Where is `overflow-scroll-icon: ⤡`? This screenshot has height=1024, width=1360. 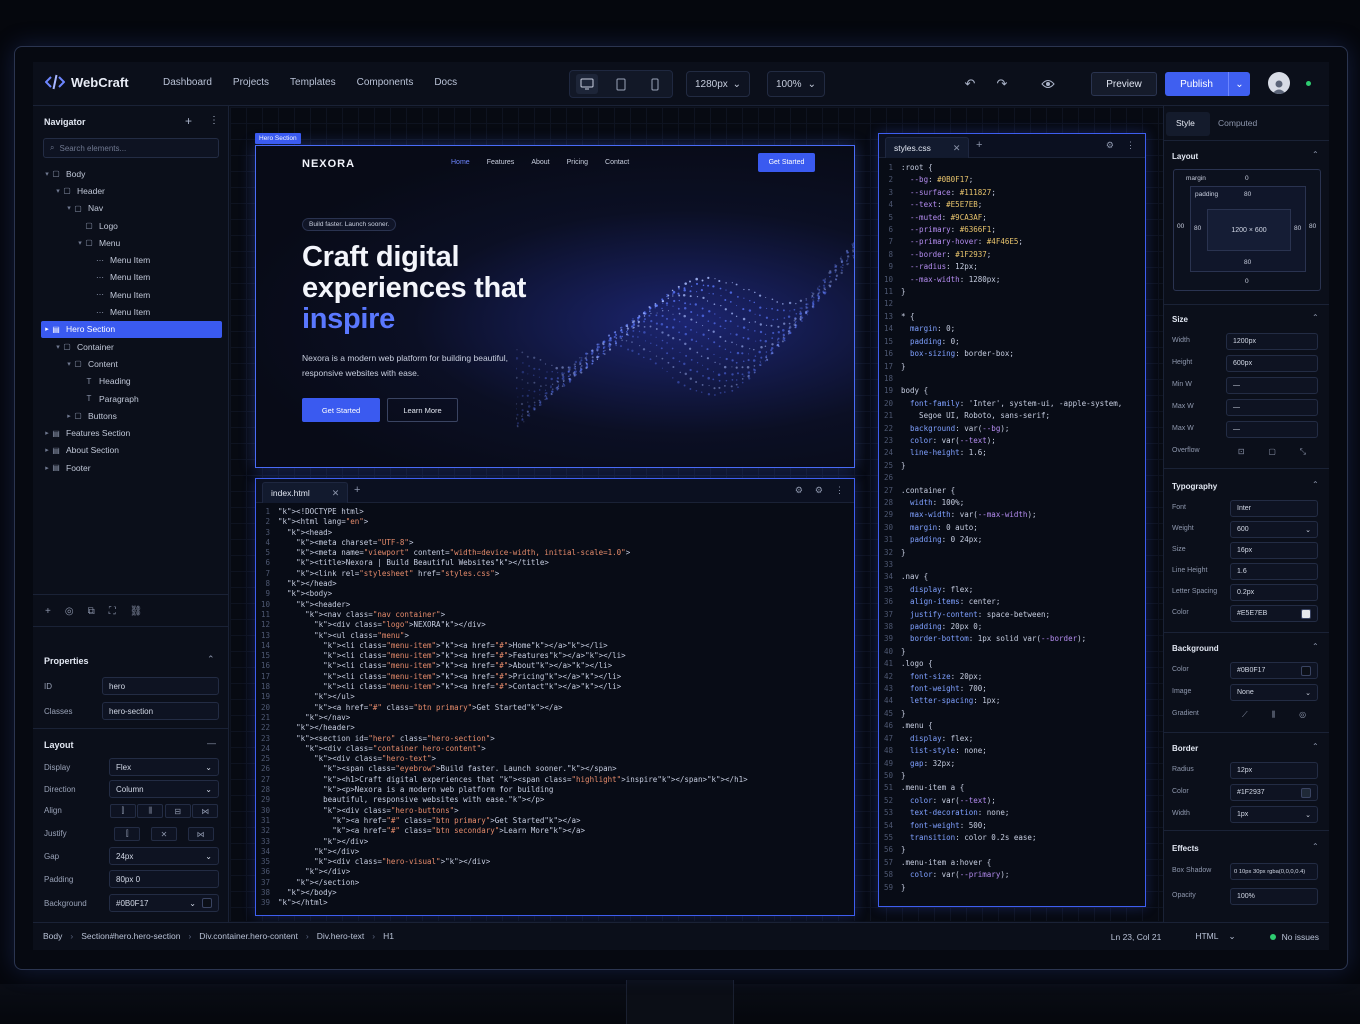
overflow-scroll-icon: ⤡ is located at coordinates (1303, 452).